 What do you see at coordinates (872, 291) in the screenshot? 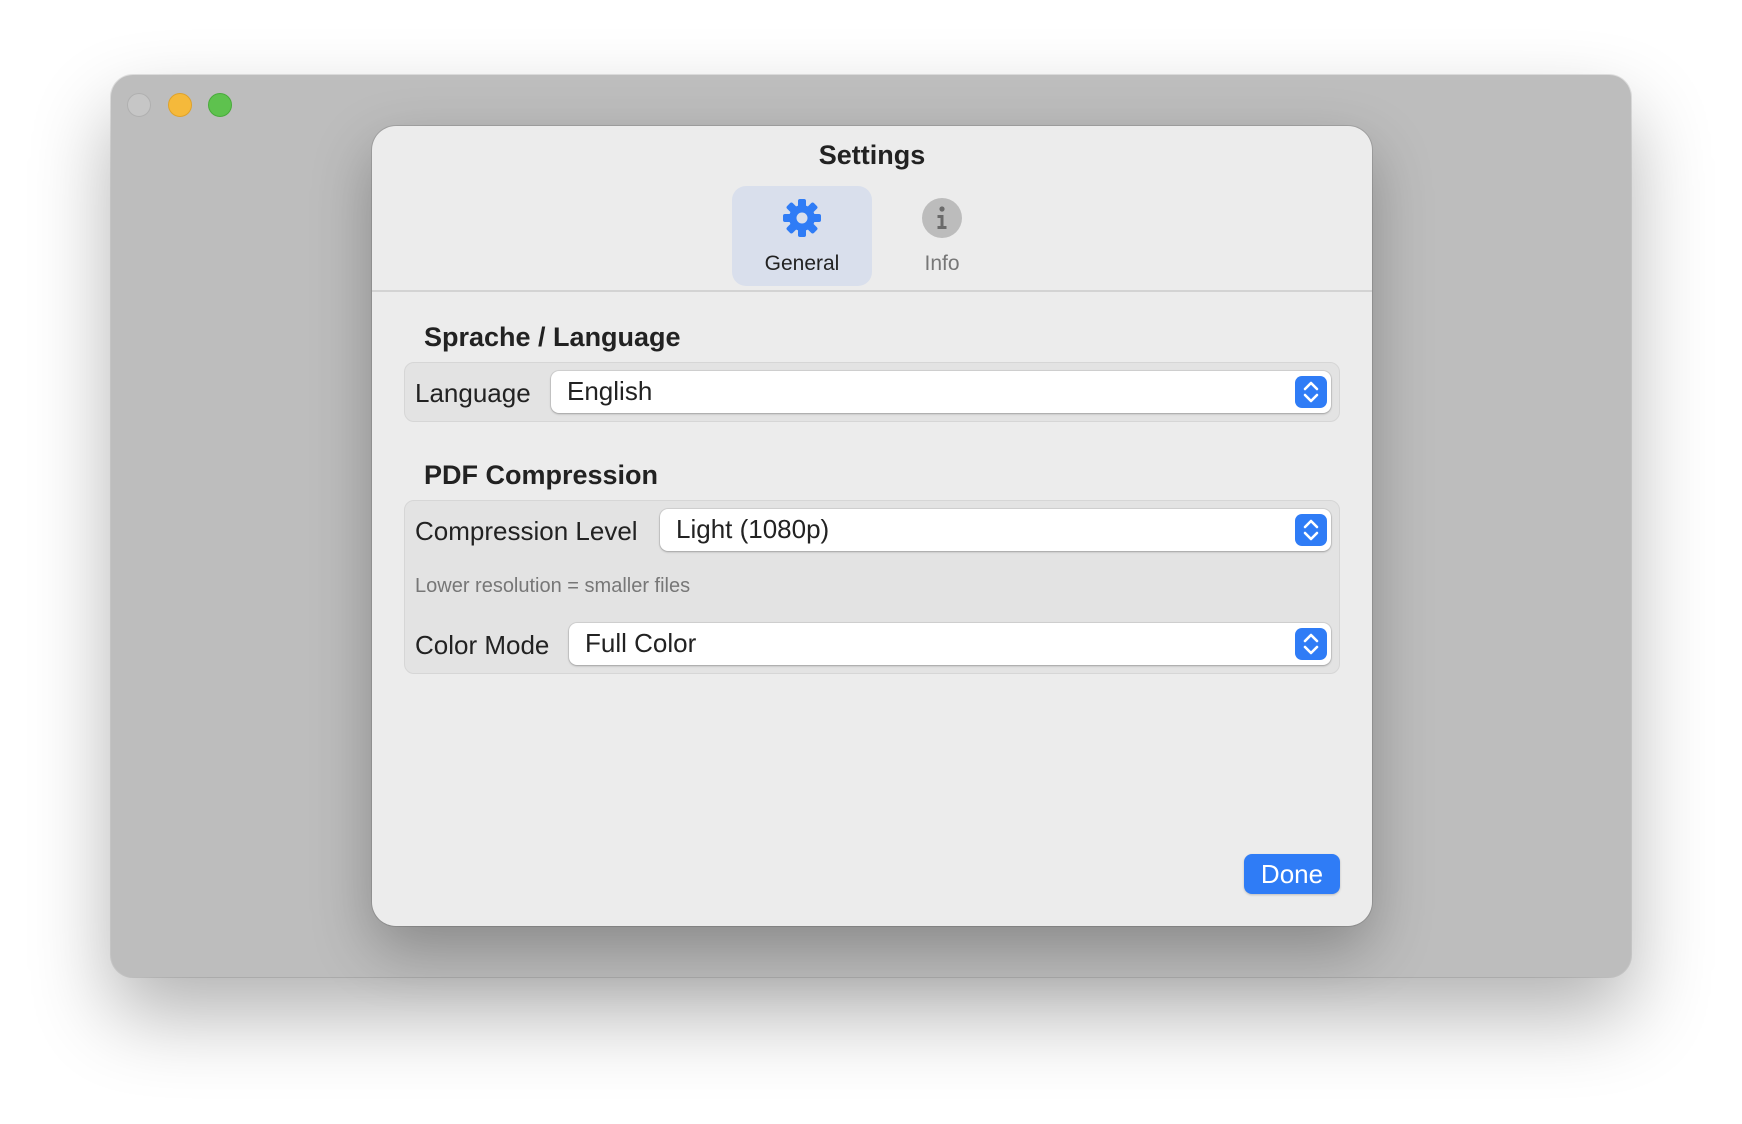
I see `toolbar-divider` at bounding box center [872, 291].